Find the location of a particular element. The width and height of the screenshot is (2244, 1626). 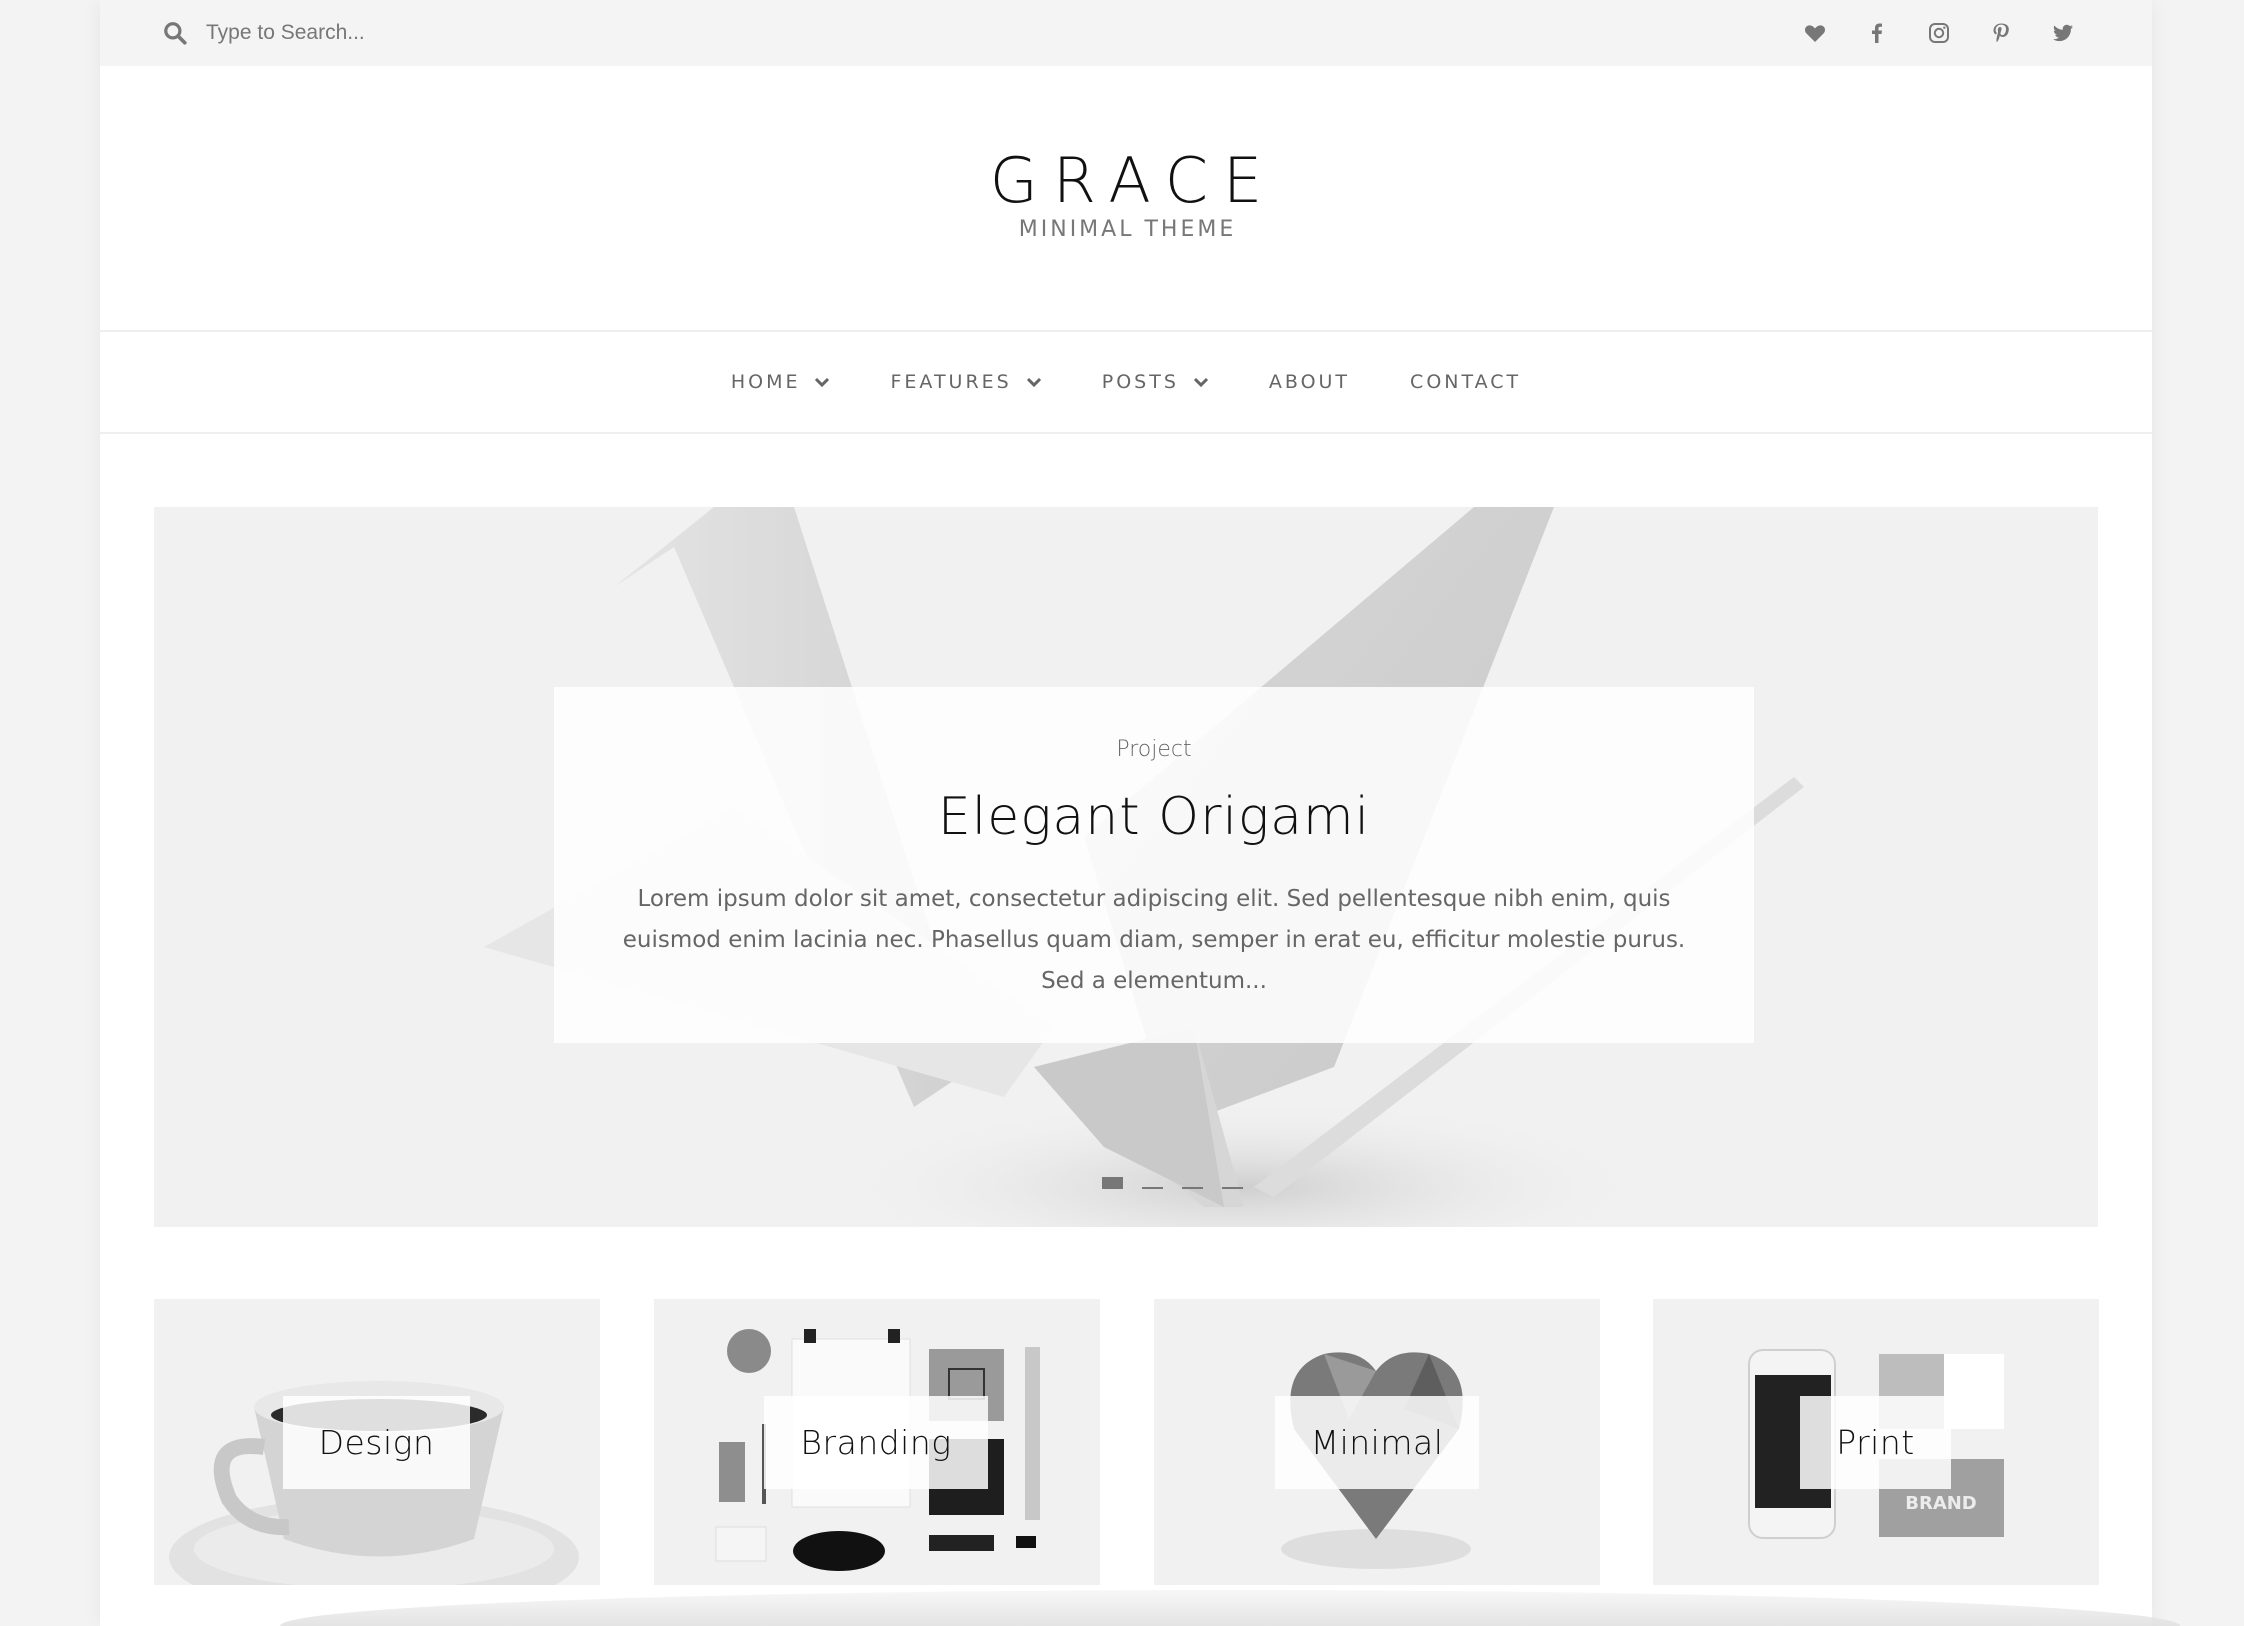

site-tagline: MINIMAL THEME is located at coordinates (1127, 229).